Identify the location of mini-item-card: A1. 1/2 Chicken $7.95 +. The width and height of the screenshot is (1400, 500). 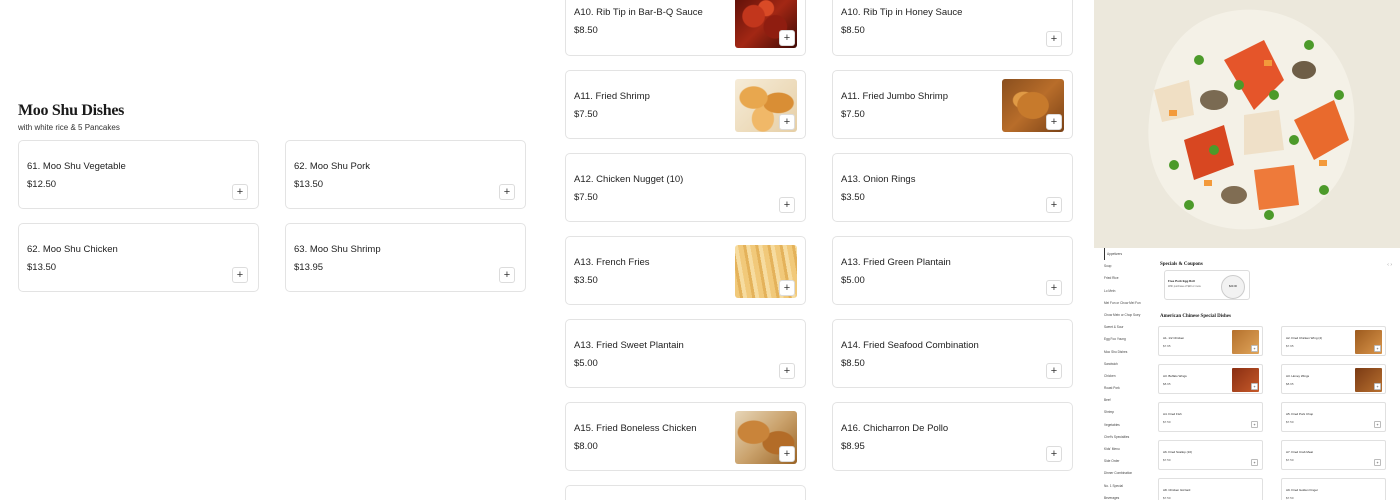
(1210, 341).